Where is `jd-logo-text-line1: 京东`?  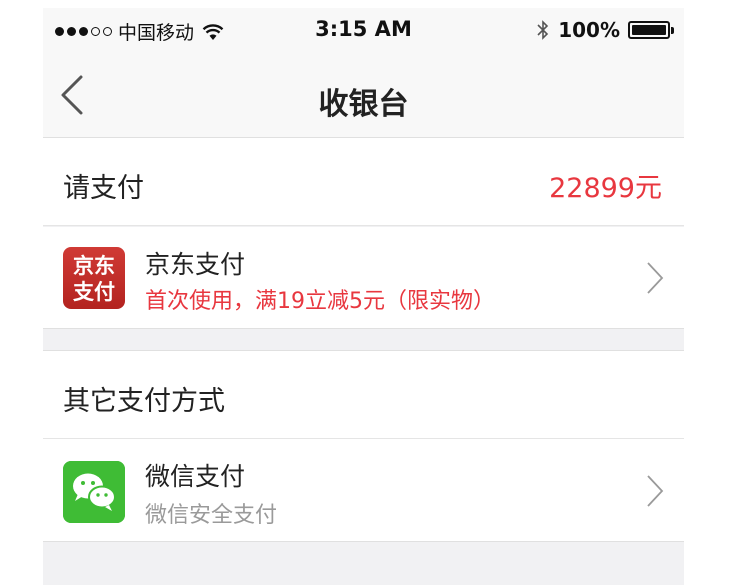
jd-logo-text-line1: 京东 is located at coordinates (94, 266).